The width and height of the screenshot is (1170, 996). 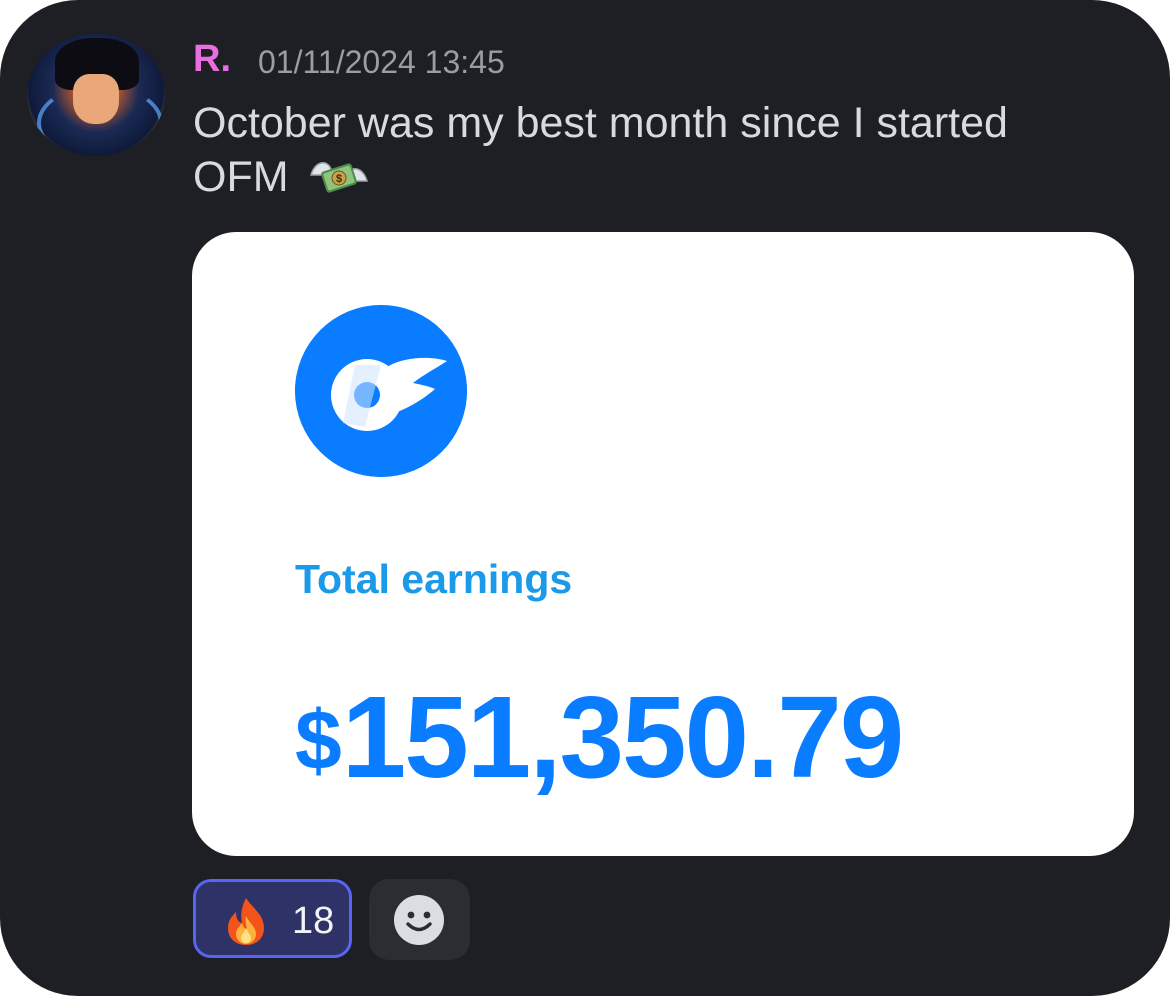 I want to click on avatar-aura, so click(x=100, y=120).